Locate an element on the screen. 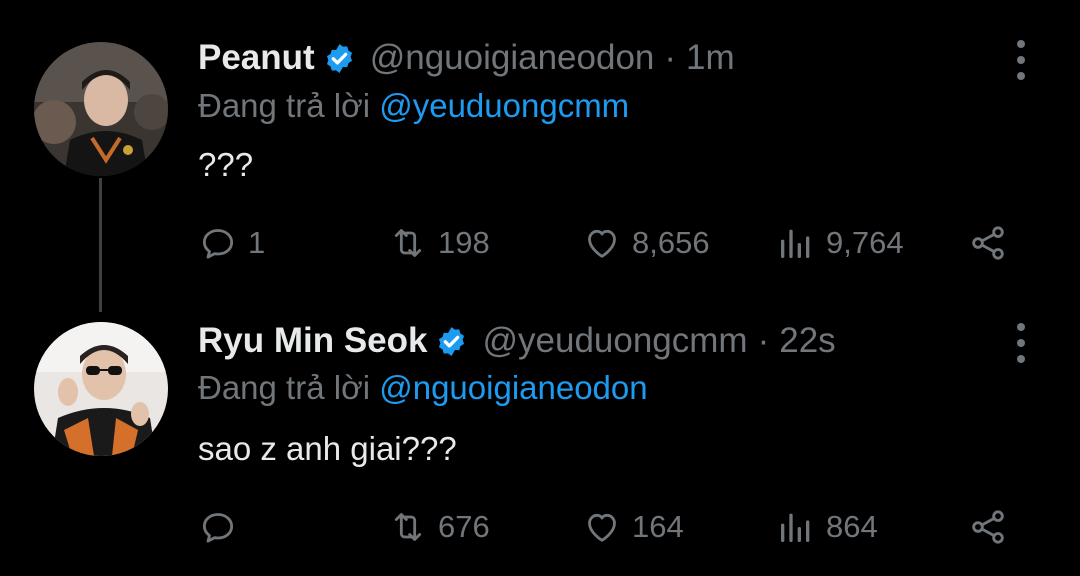 The width and height of the screenshot is (1080, 576). timestamp: 22s is located at coordinates (807, 341).